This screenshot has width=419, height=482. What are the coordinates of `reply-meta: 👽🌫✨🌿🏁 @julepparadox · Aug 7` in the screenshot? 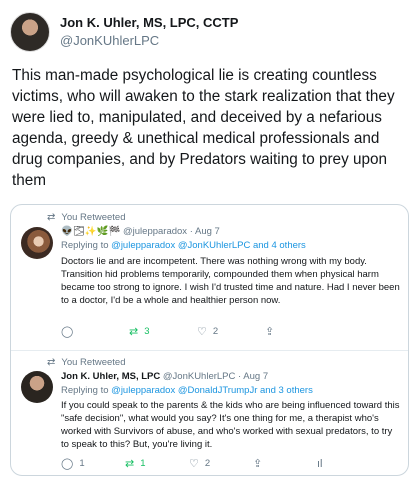 It's located at (140, 231).